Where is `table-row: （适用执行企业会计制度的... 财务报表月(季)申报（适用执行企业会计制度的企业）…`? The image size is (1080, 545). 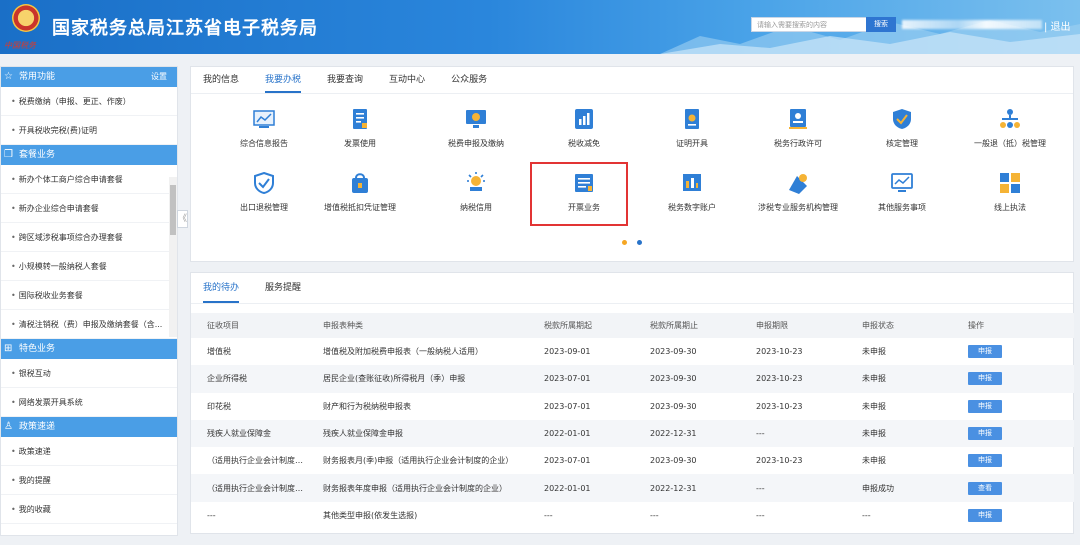
table-row: （适用执行企业会计制度的... 财务报表月(季)申报（适用执行企业会计制度的企业）… is located at coordinates (632, 460).